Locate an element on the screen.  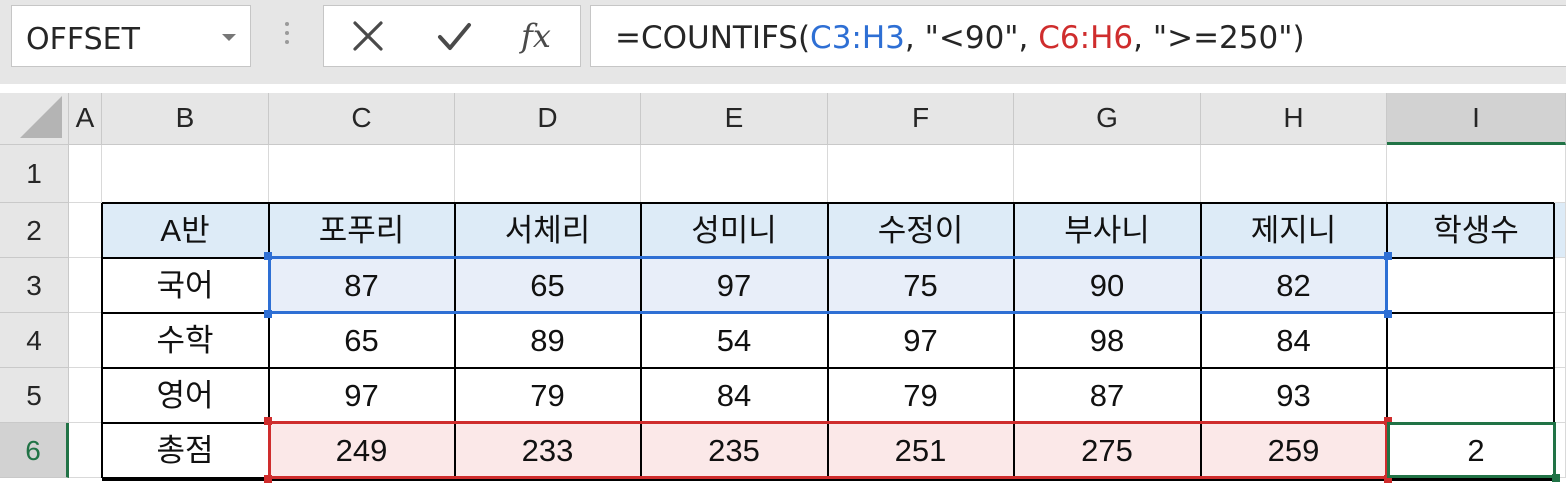
cell-c3: 87 is located at coordinates (362, 285).